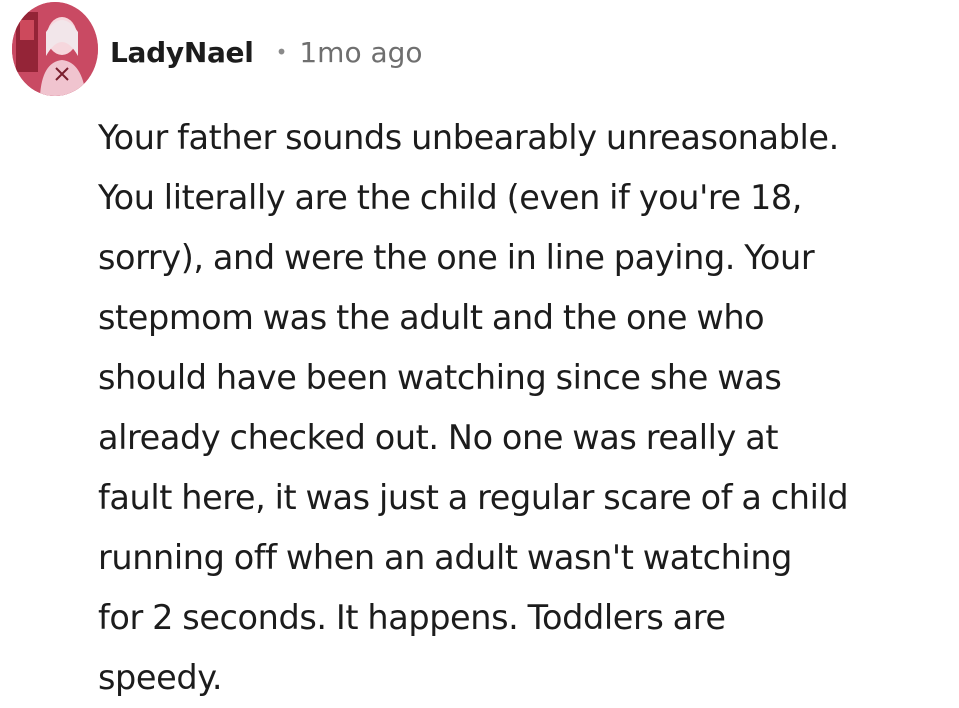 The image size is (959, 708). Describe the element at coordinates (360, 52) in the screenshot. I see `timestamp: 1mo ago` at that location.